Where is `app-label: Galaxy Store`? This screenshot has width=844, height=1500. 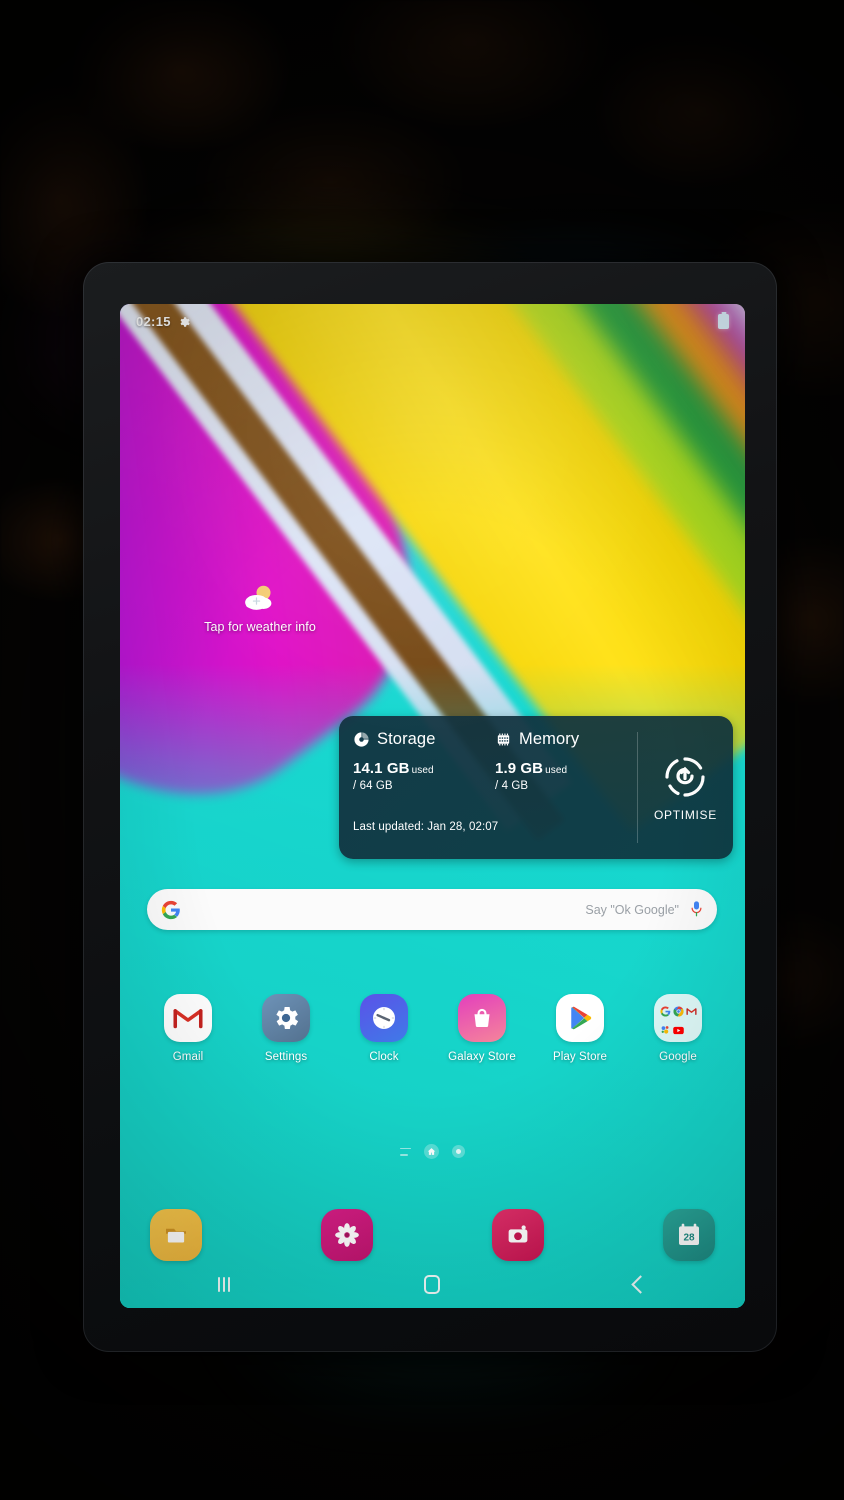 app-label: Galaxy Store is located at coordinates (482, 1057).